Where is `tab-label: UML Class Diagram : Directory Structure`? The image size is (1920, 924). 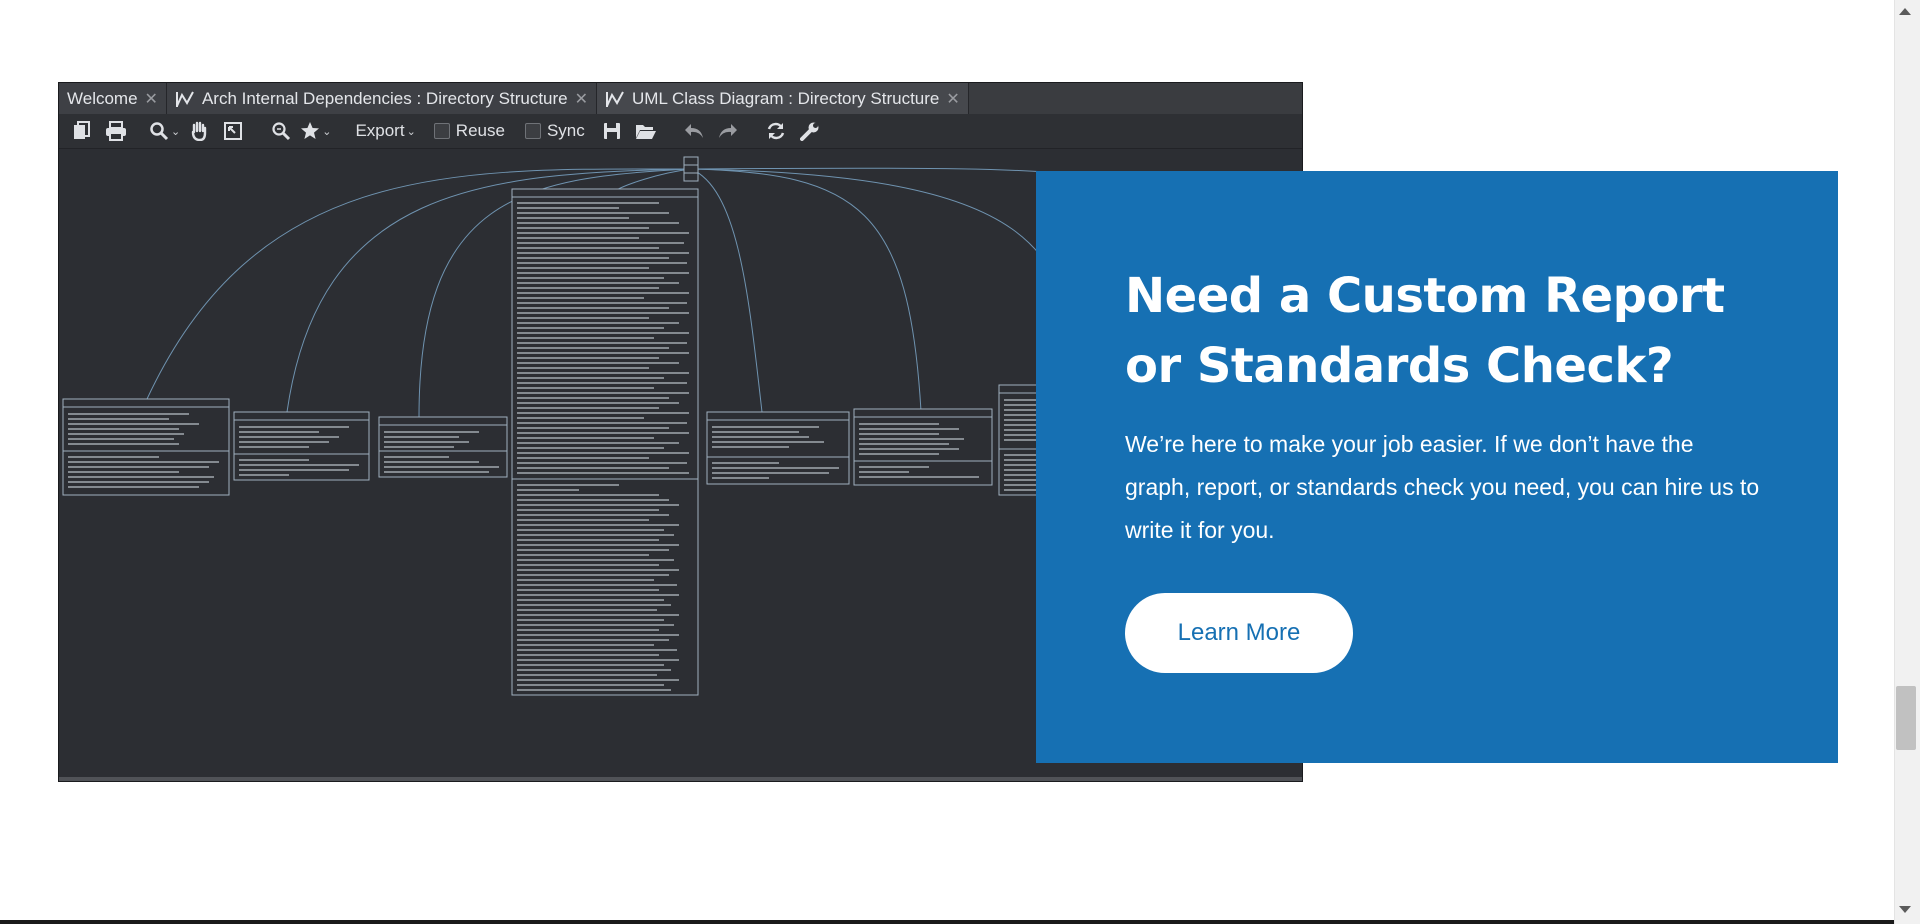
tab-label: UML Class Diagram : Directory Structure is located at coordinates (786, 98).